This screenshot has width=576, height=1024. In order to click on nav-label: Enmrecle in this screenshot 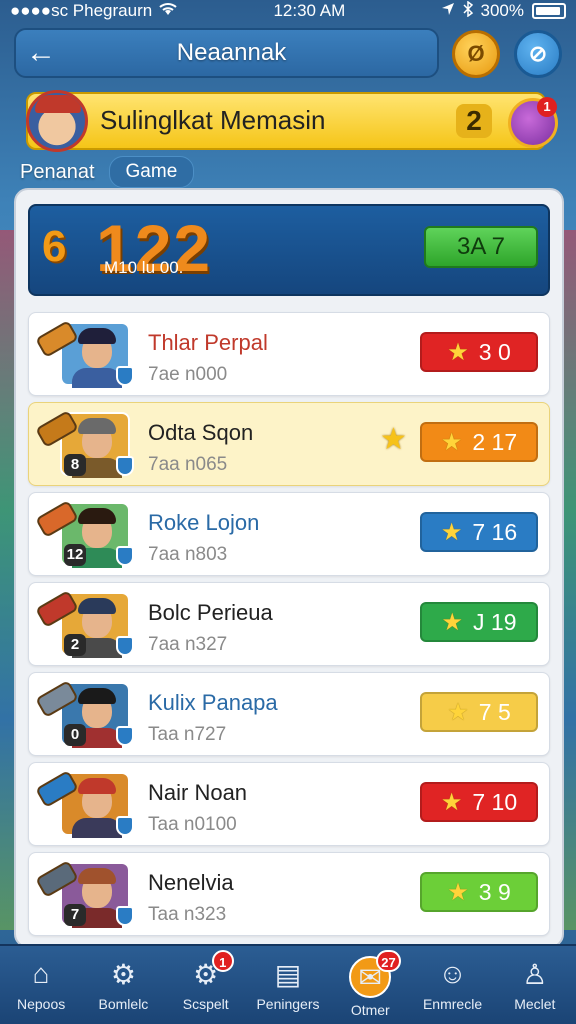, I will do `click(452, 1004)`.